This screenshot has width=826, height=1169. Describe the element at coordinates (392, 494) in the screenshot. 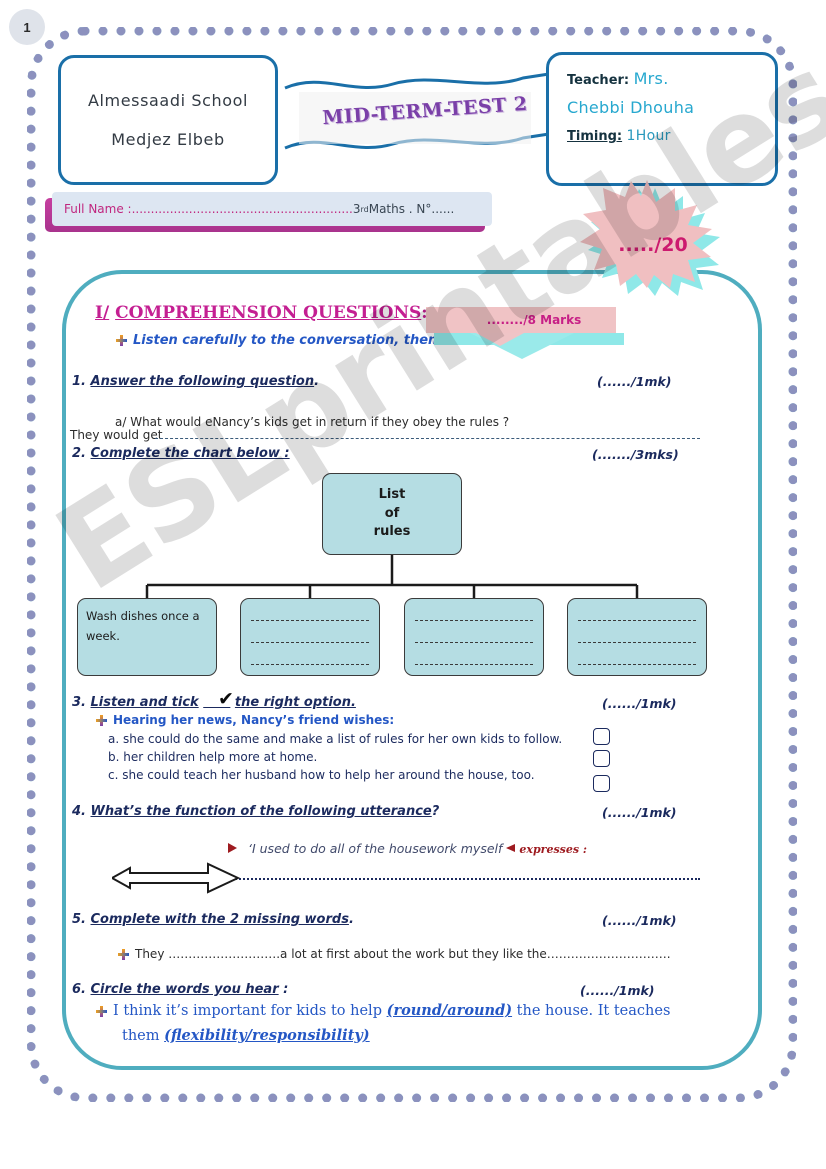

I see `chart-root-line-1: List` at that location.